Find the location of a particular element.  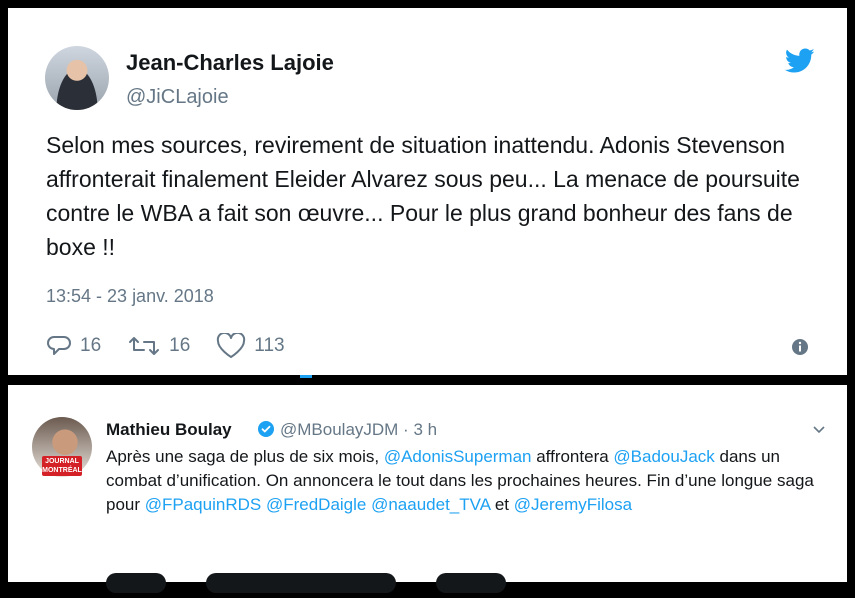

reply-icon is located at coordinates (59, 345).